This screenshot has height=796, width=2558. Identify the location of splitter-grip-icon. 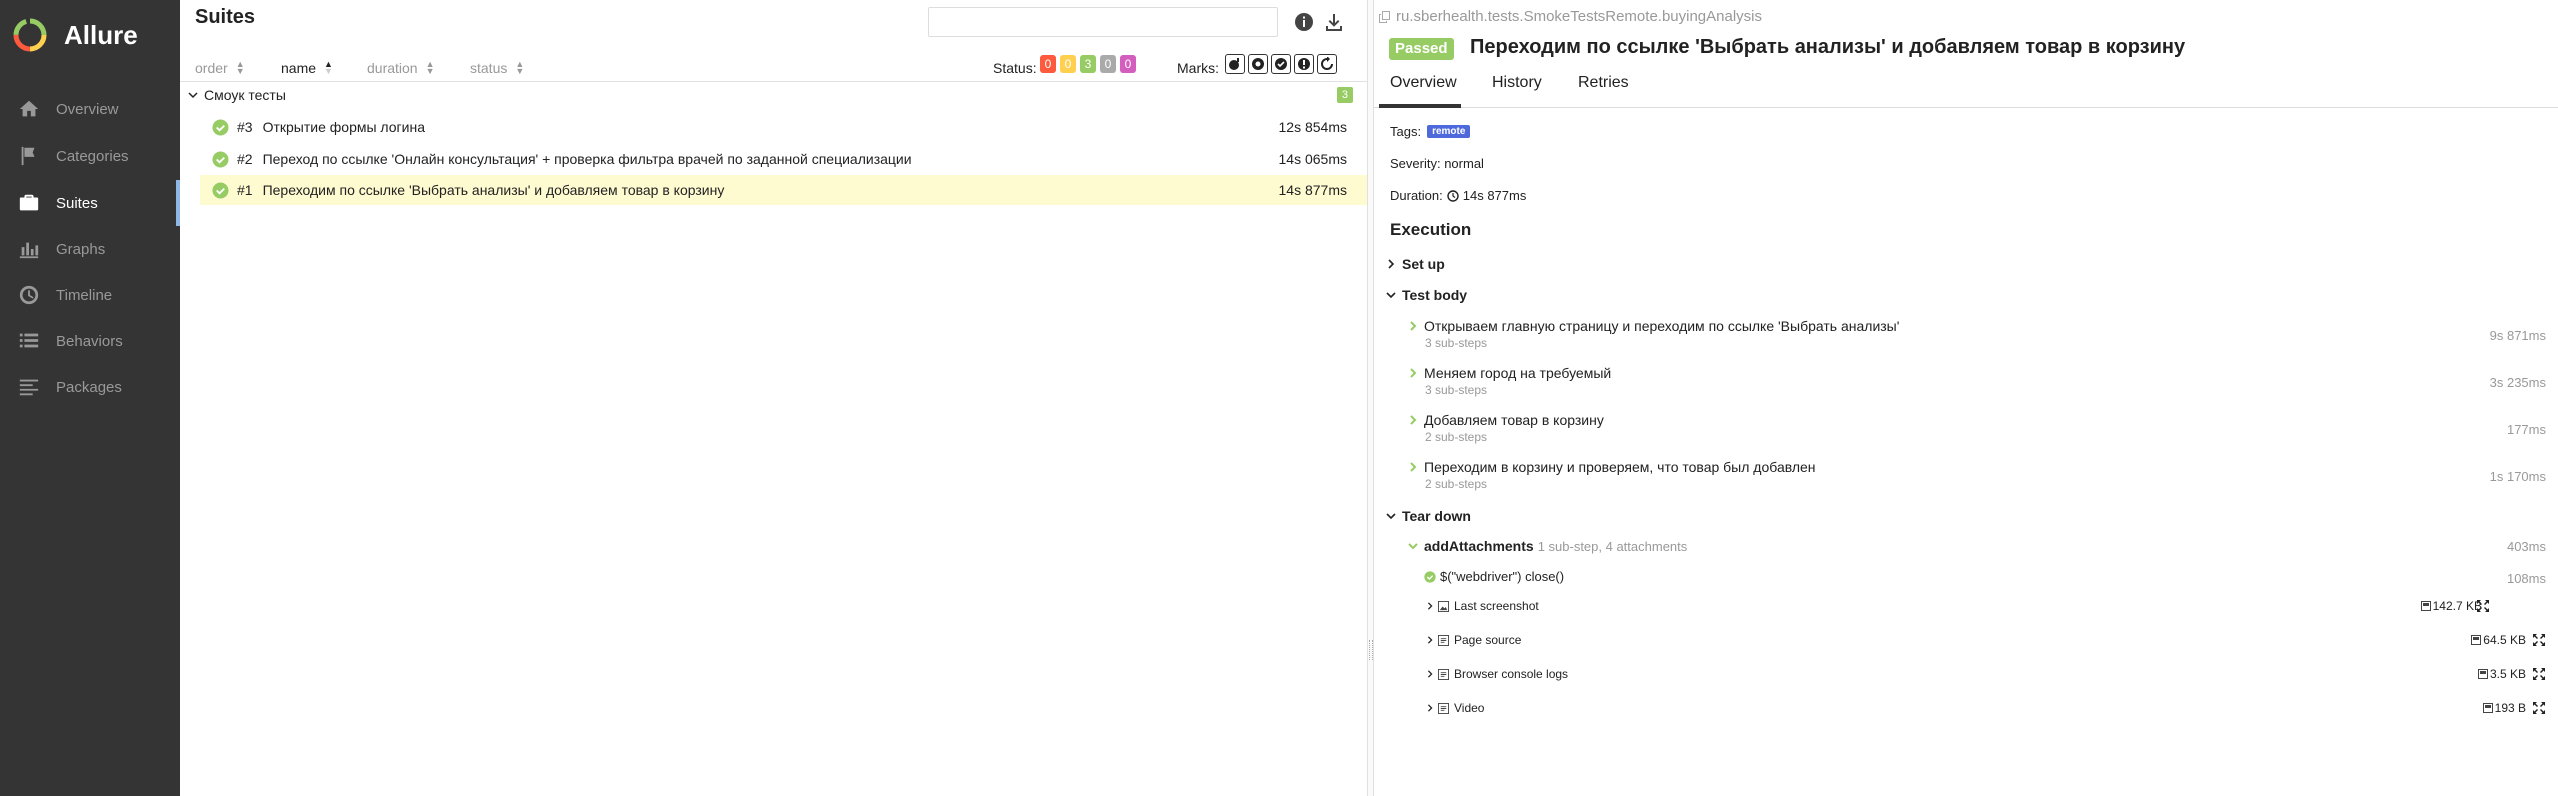
(1371, 650).